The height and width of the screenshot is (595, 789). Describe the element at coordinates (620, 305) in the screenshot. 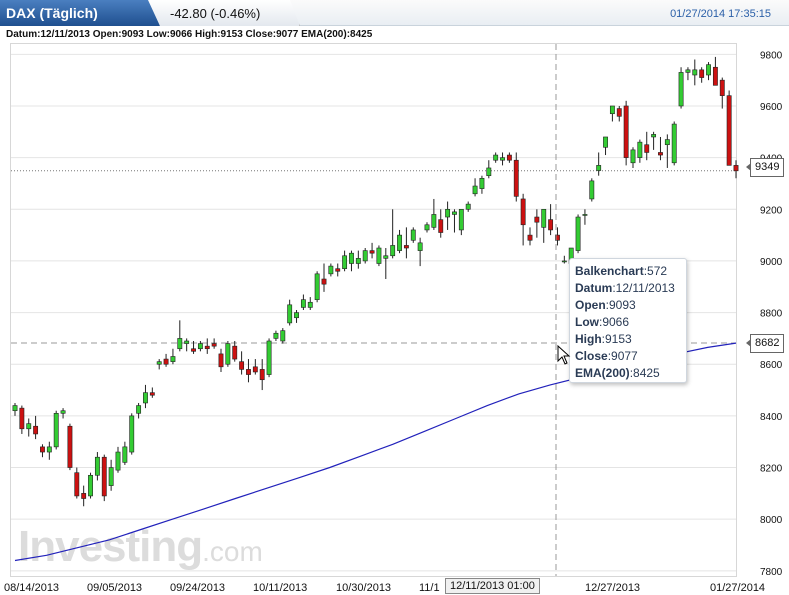

I see `tooltip-value: :9093` at that location.